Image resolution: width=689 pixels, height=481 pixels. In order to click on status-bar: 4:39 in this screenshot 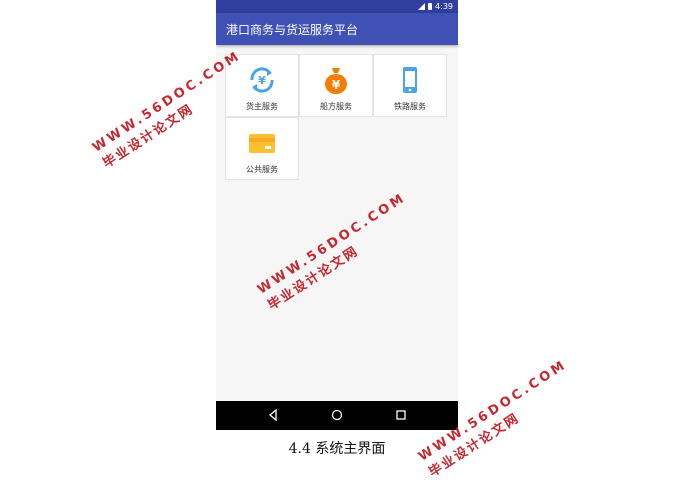, I will do `click(337, 6)`.